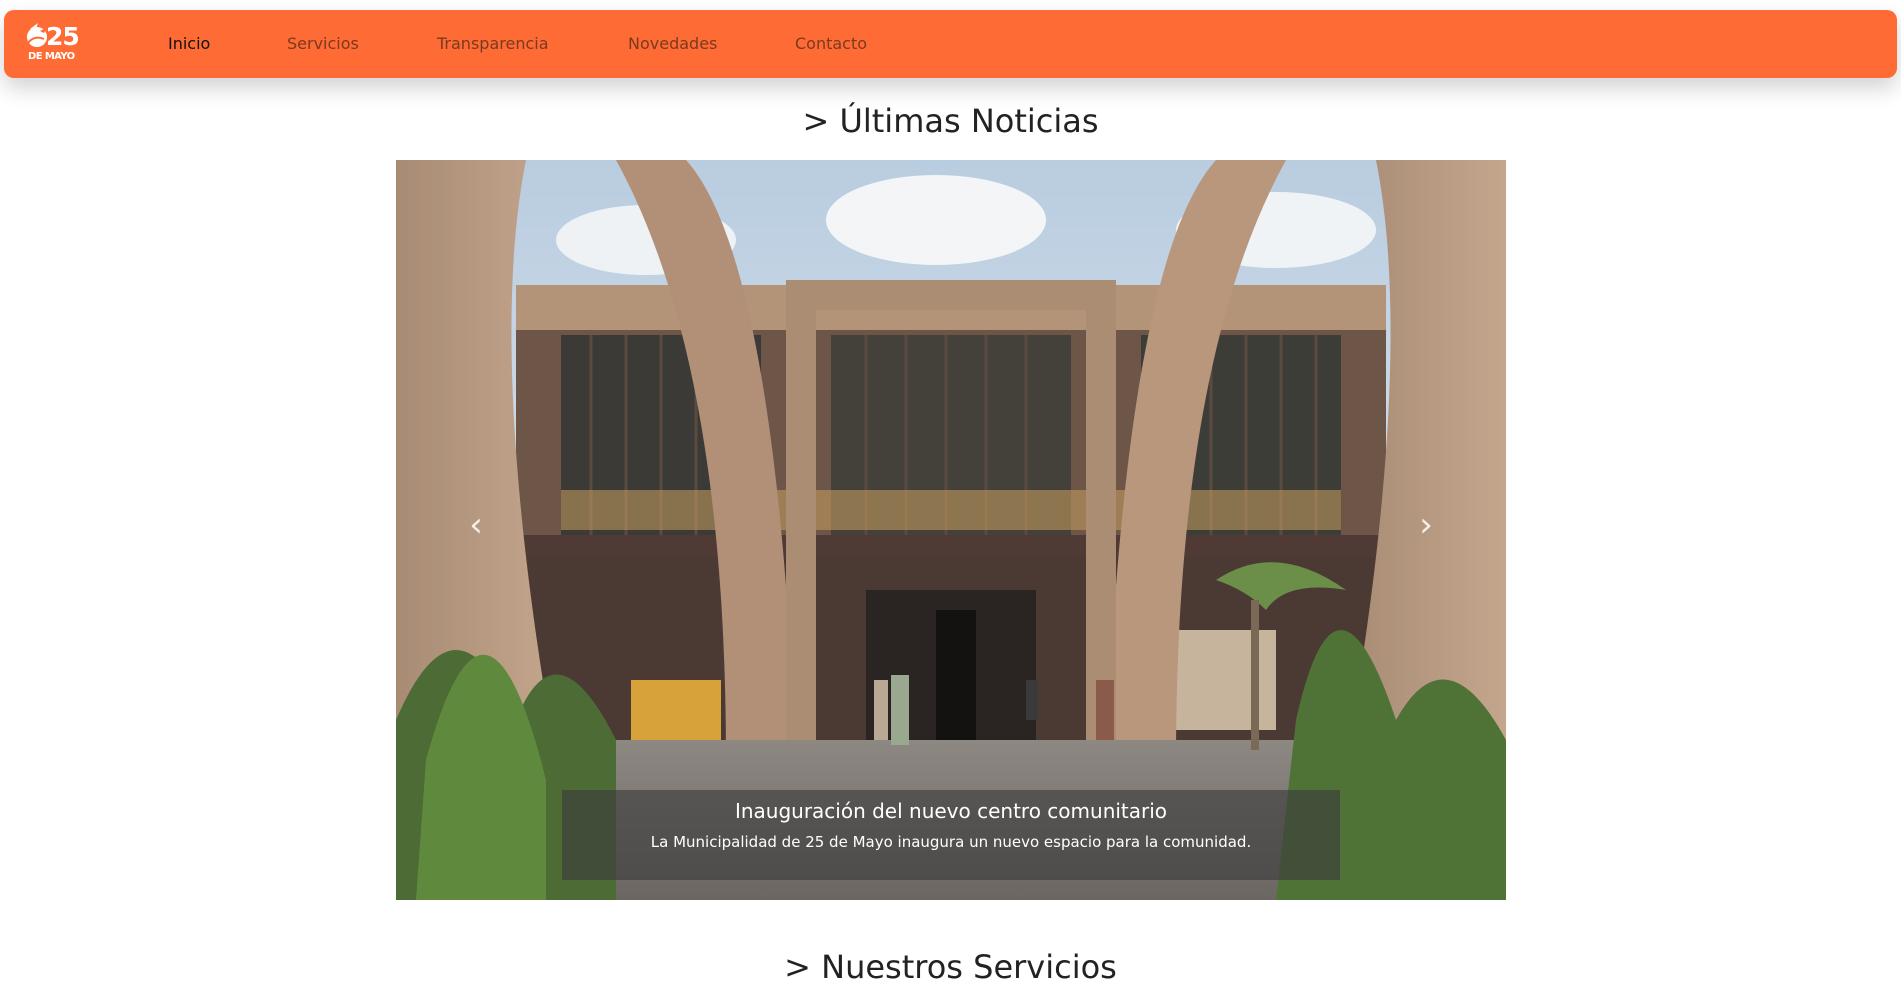 The width and height of the screenshot is (1901, 987). I want to click on carousel-prev-button: ‹, so click(476, 525).